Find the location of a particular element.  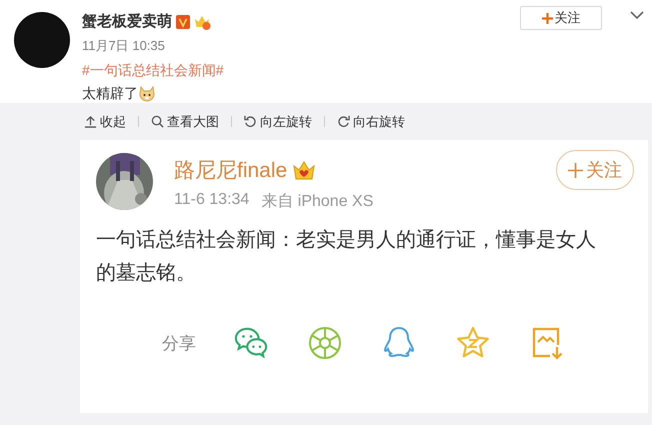

toolbar-button: 向右旋转 is located at coordinates (371, 121).